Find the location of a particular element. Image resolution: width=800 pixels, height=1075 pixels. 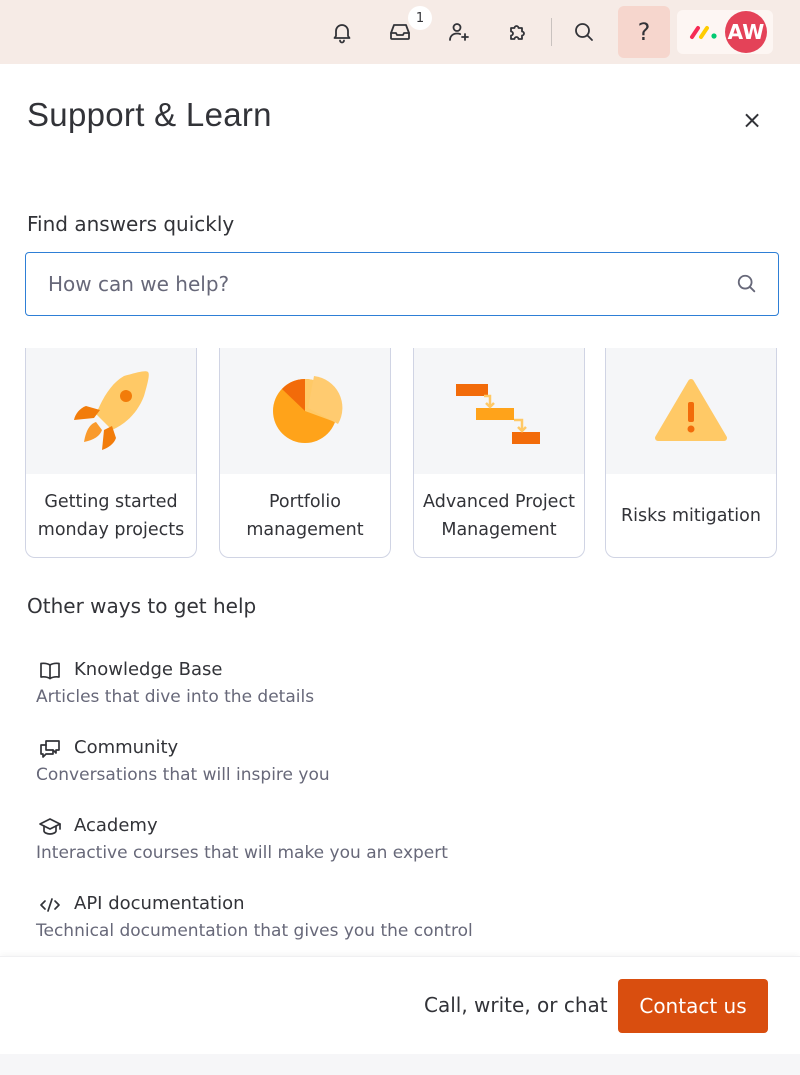

chat-bubbles-icon is located at coordinates (50, 749).